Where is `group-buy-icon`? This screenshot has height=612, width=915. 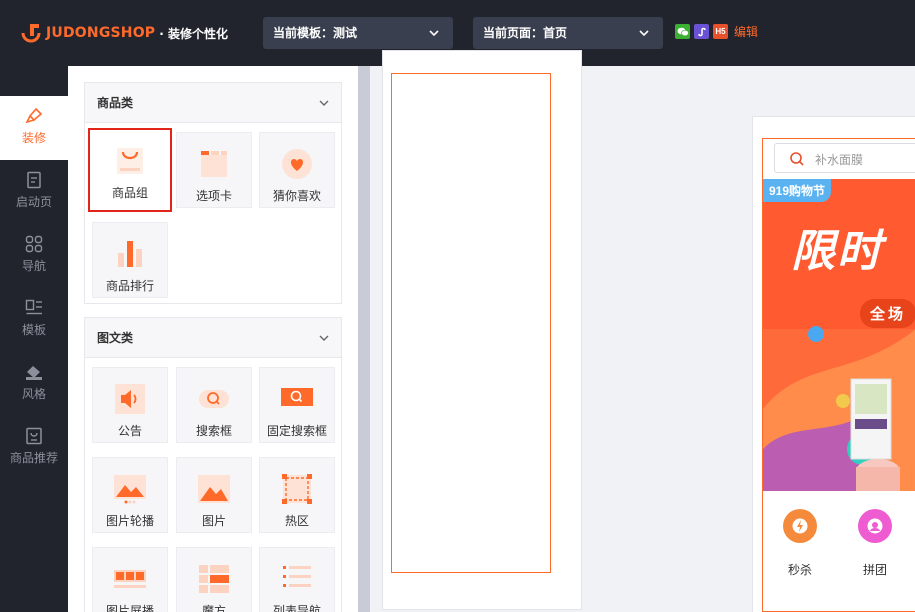 group-buy-icon is located at coordinates (875, 526).